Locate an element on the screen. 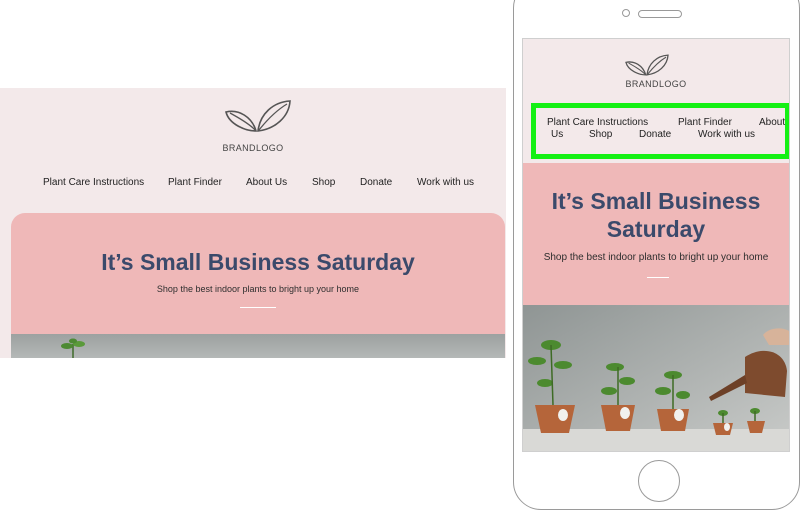 The width and height of the screenshot is (800, 510). nav-donate: Donate is located at coordinates (376, 182).